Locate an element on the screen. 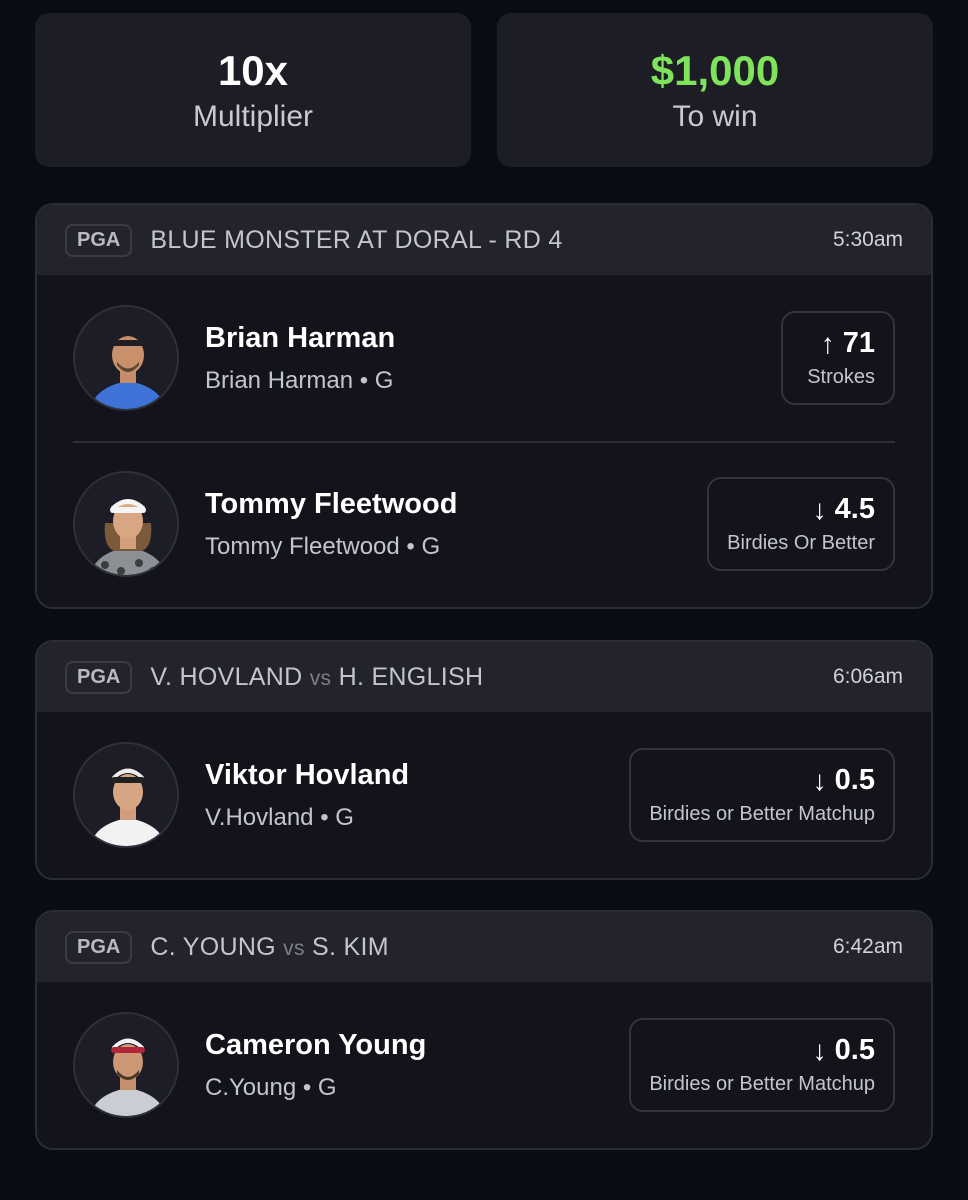  event-player-a: V. HOVLAND is located at coordinates (226, 676).